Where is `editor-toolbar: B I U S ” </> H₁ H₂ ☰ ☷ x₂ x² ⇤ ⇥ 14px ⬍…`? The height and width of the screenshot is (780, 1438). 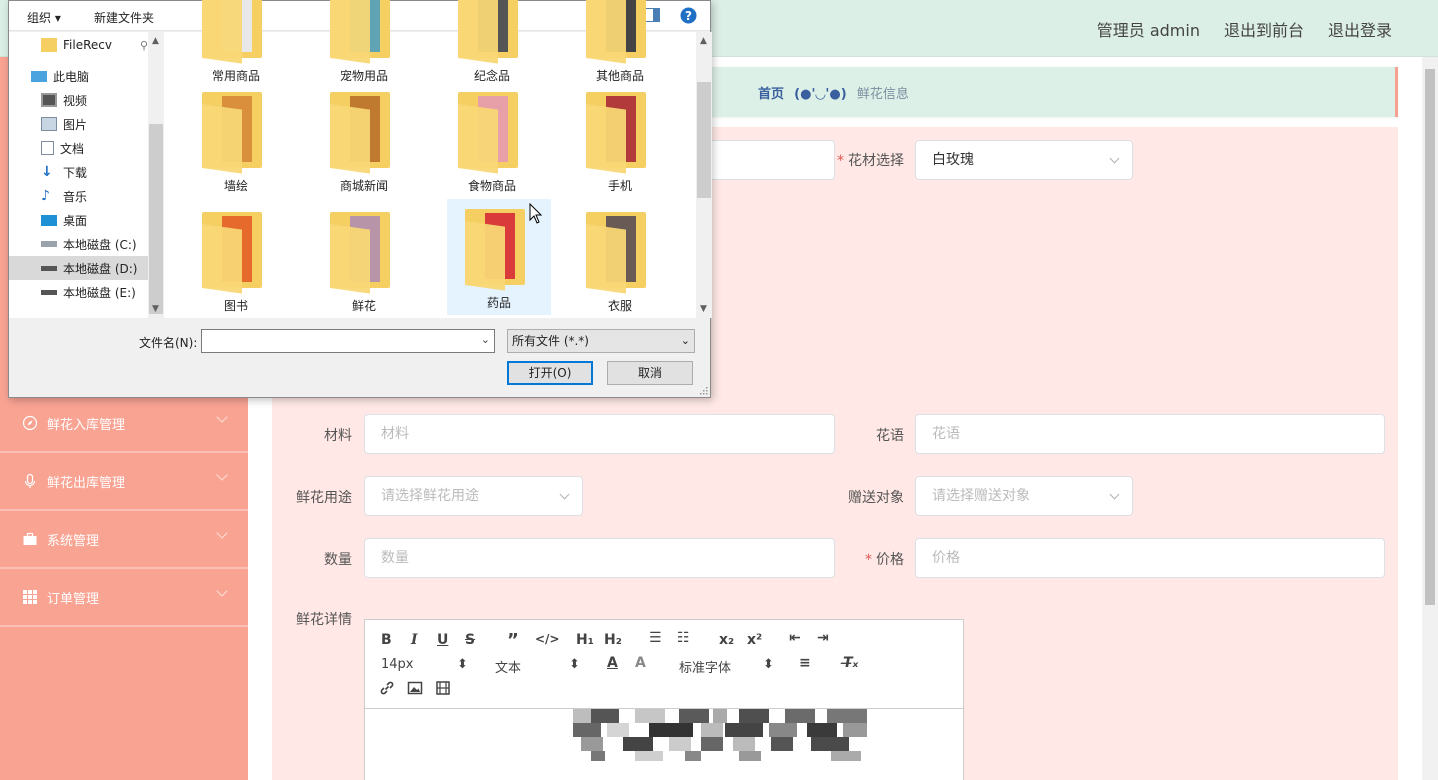
editor-toolbar: B I U S ” </> H₁ H₂ ☰ ☷ x₂ x² ⇤ ⇥ 14px ⬍… is located at coordinates (664, 664).